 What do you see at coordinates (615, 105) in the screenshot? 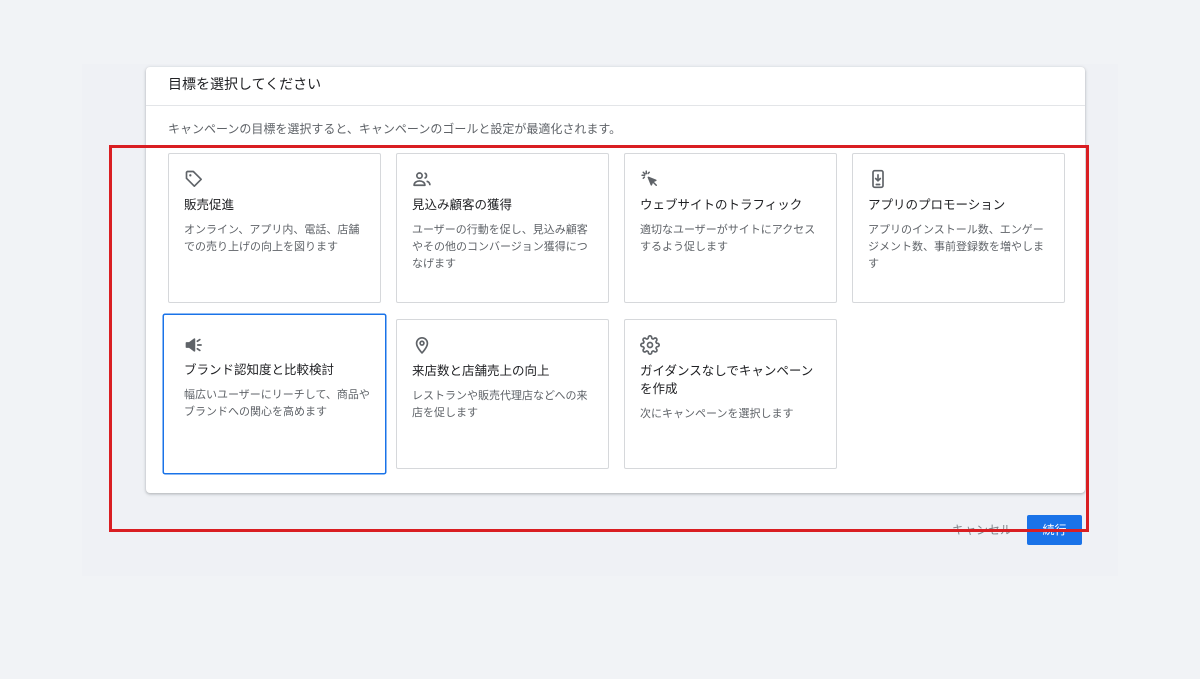
I see `title-divider` at bounding box center [615, 105].